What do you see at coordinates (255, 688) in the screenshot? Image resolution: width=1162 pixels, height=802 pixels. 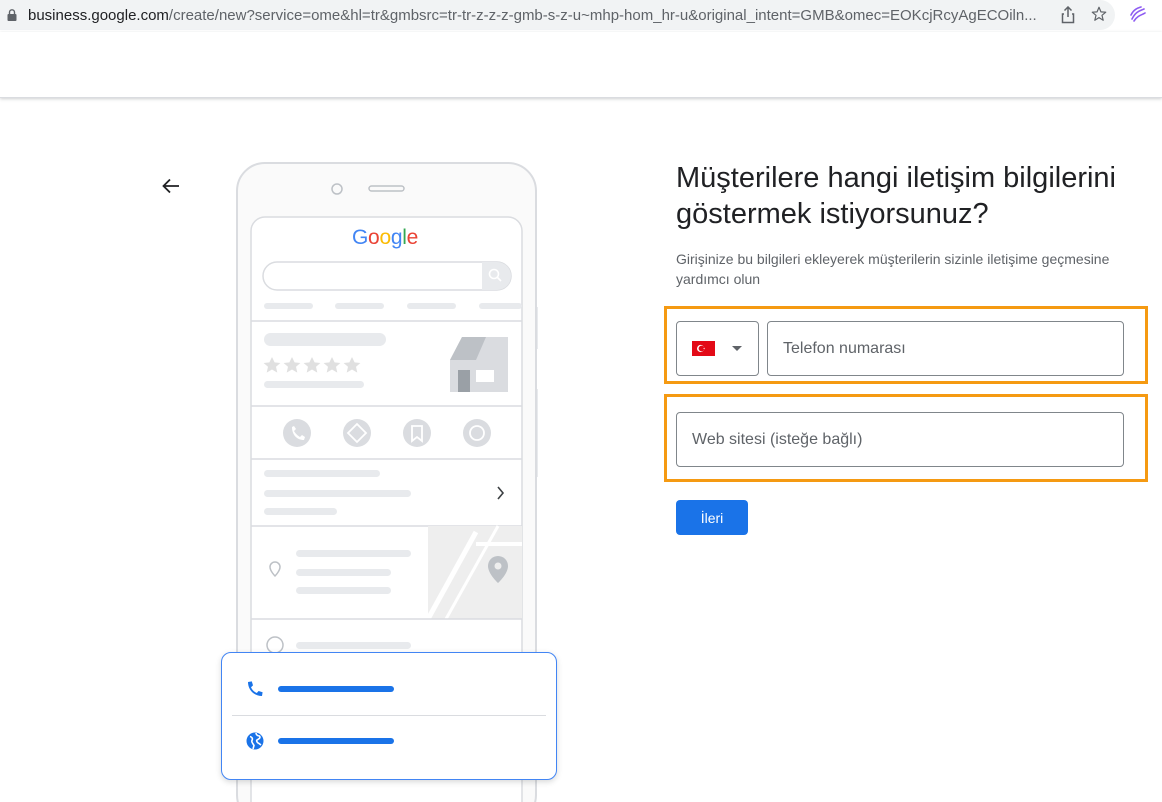 I see `phone-icon` at bounding box center [255, 688].